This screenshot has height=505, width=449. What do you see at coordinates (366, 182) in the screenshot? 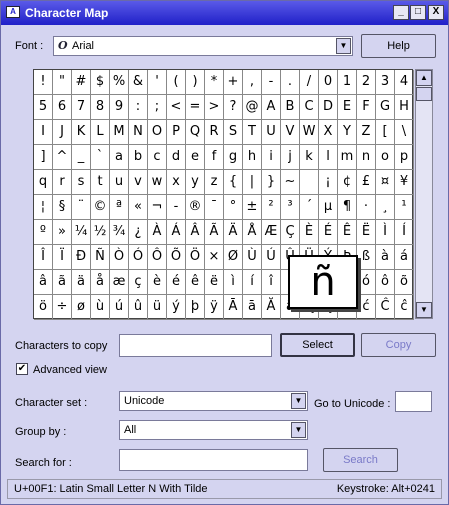
I see `char-cell: £` at bounding box center [366, 182].